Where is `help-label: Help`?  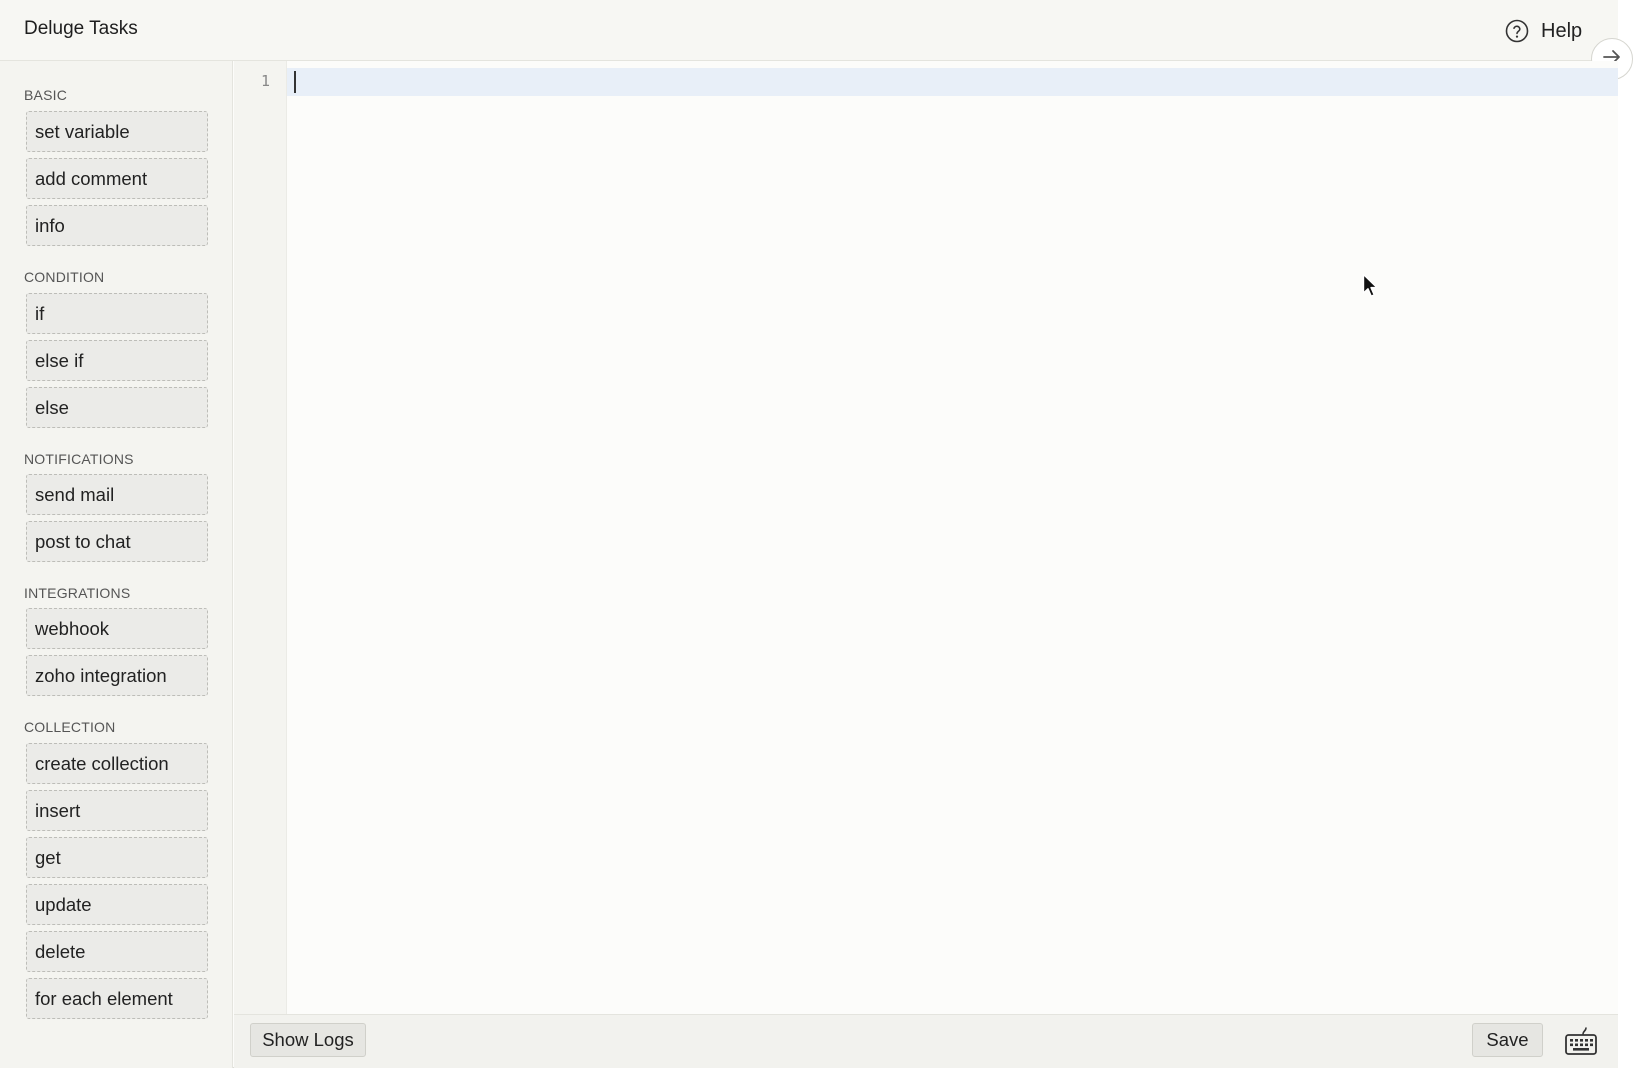
help-label: Help is located at coordinates (1562, 30).